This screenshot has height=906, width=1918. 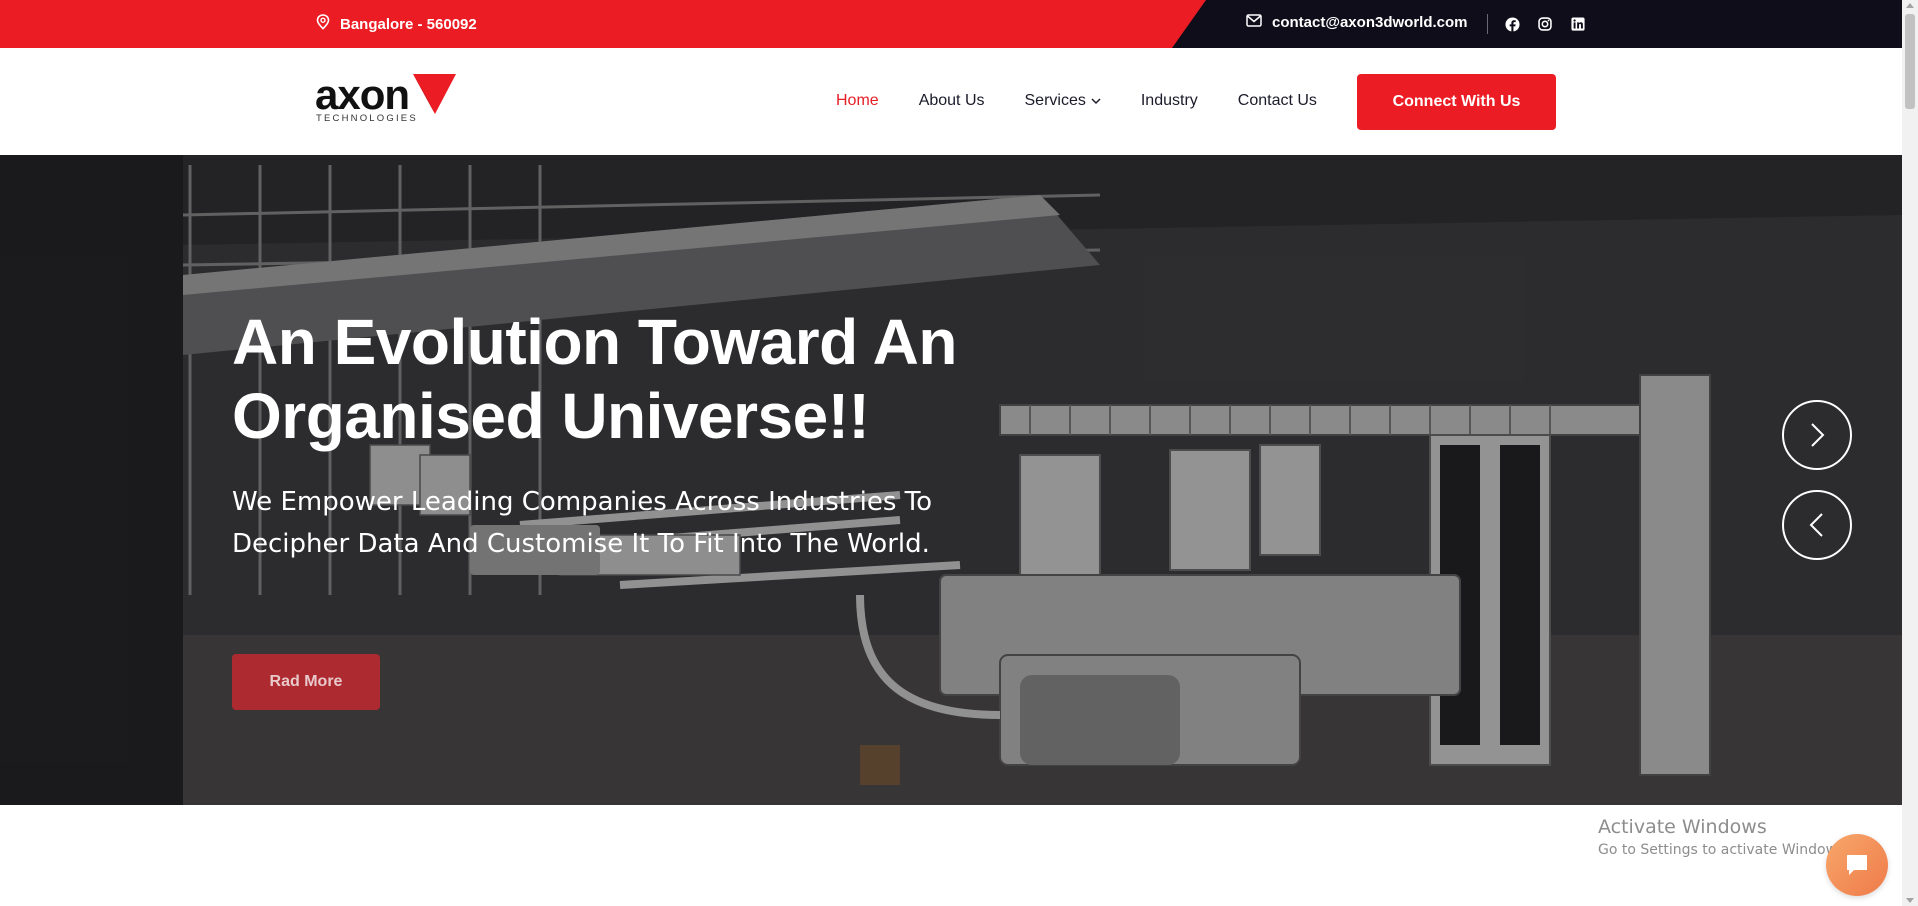 I want to click on slider-next-button, so click(x=1817, y=435).